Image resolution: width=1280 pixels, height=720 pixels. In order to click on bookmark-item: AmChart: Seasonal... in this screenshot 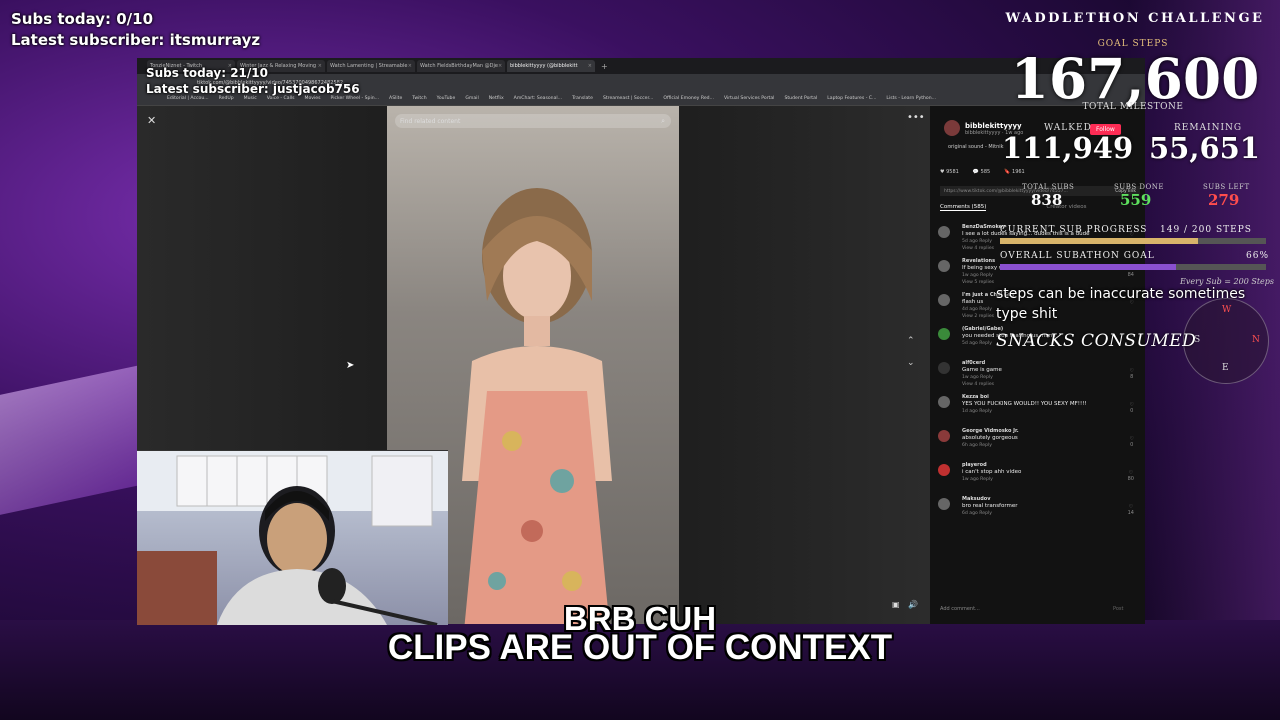, I will do `click(538, 98)`.